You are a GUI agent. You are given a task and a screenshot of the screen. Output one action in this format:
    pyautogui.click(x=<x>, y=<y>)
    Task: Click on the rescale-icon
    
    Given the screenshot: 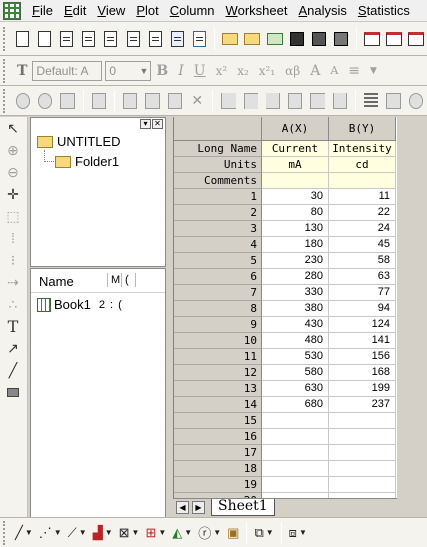 What is the action you would take?
    pyautogui.click(x=22, y=100)
    